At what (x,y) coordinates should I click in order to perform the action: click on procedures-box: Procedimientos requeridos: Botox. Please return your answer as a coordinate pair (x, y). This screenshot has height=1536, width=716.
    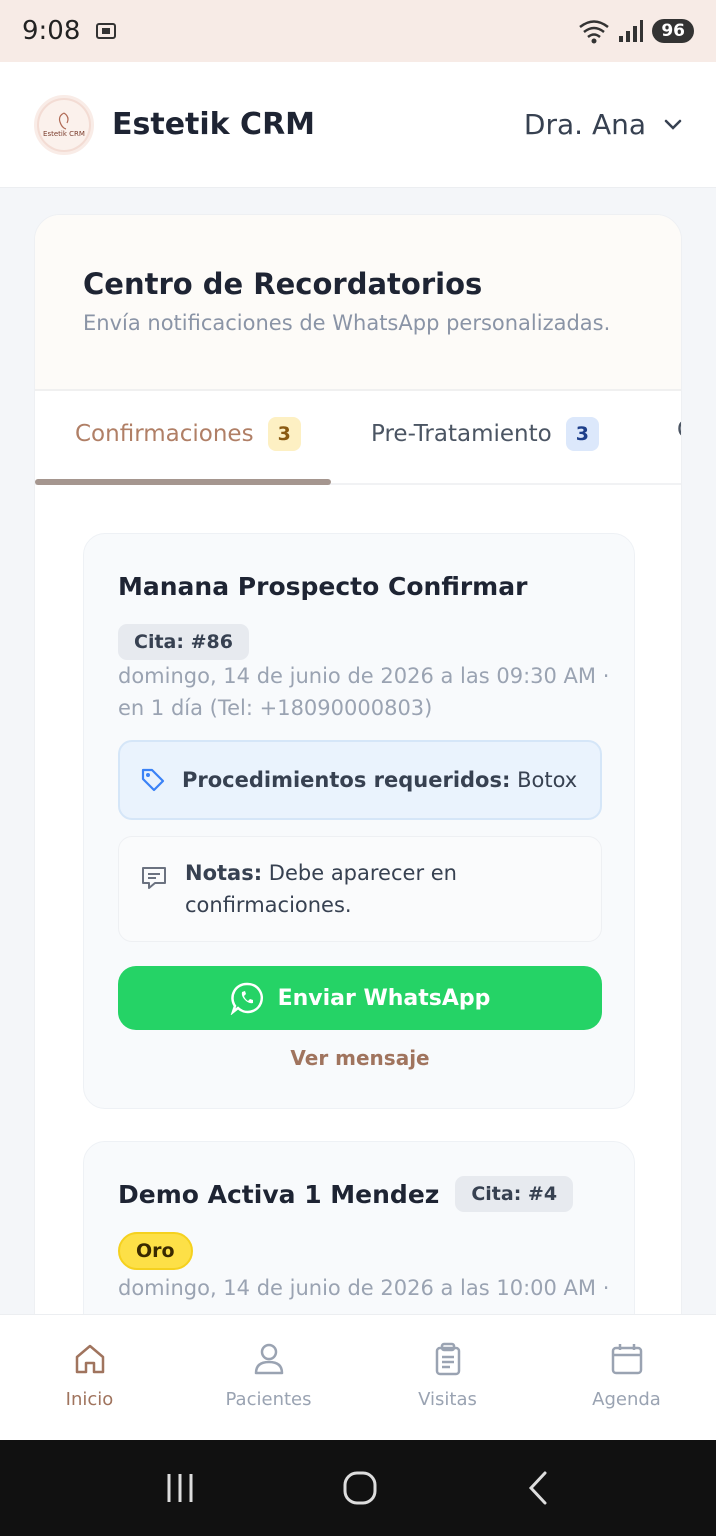
    Looking at the image, I should click on (360, 780).